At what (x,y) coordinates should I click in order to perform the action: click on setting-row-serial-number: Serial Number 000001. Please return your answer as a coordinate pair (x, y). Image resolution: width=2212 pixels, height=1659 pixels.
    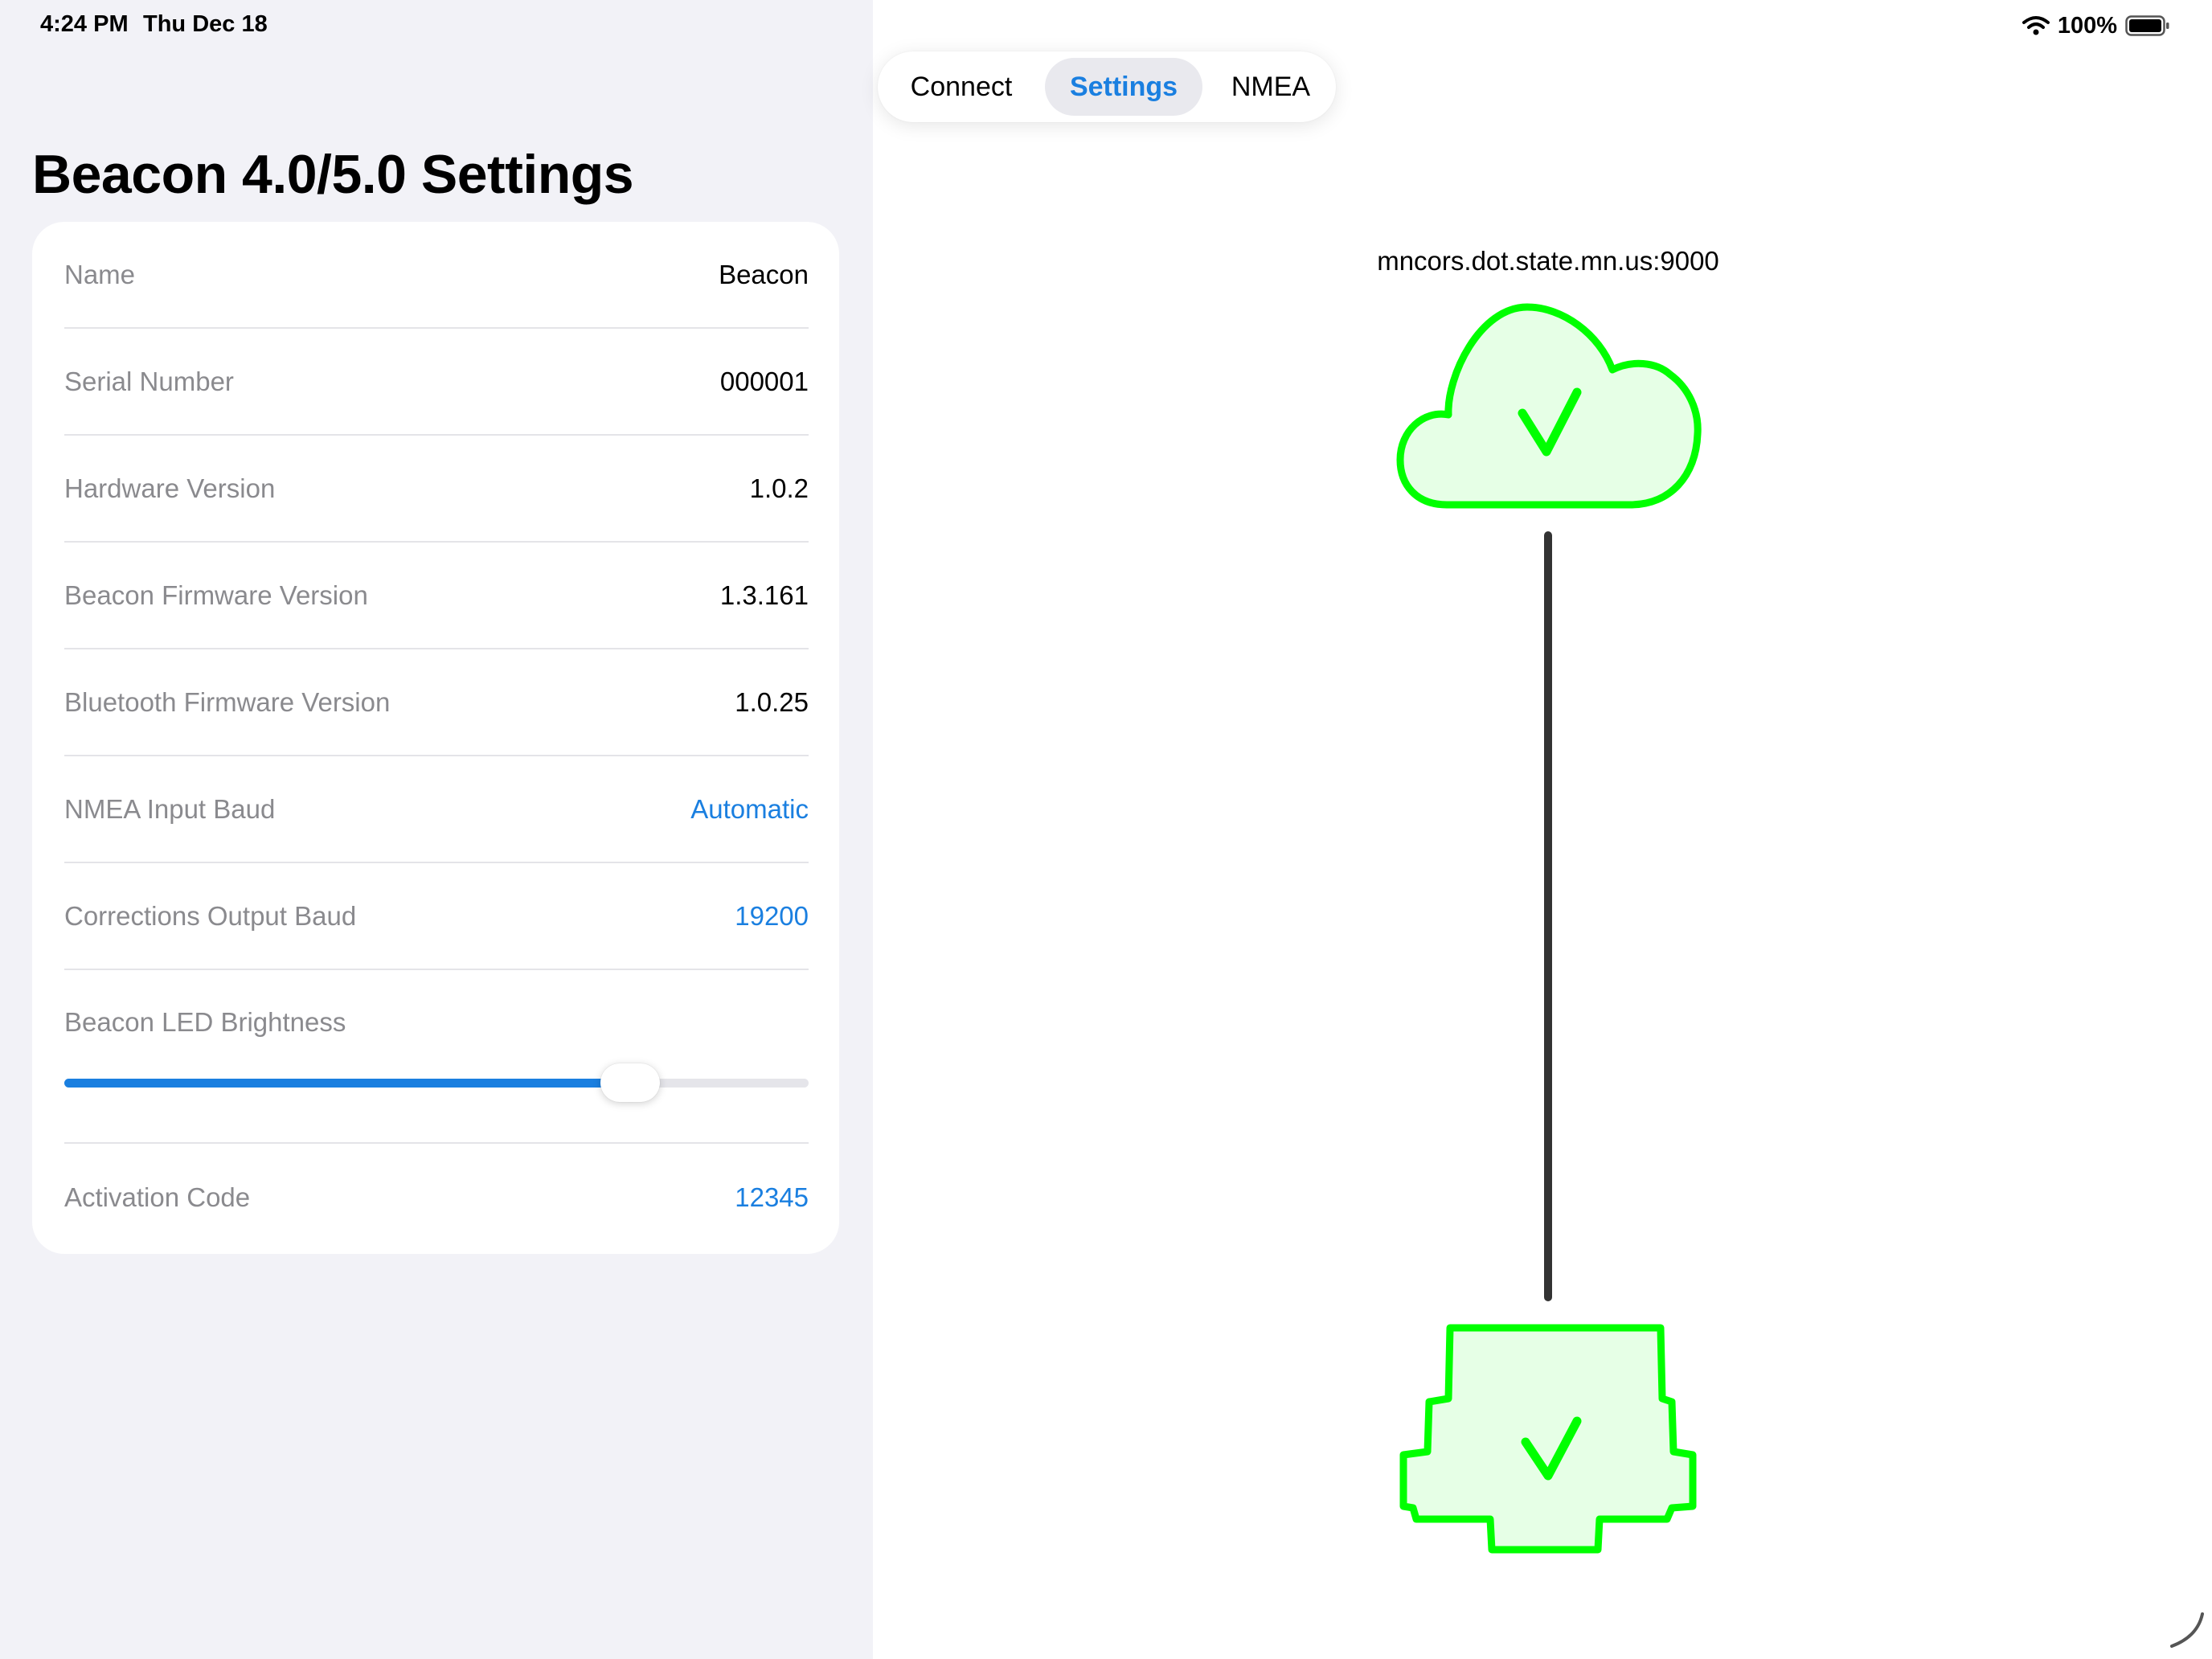
    Looking at the image, I should click on (436, 382).